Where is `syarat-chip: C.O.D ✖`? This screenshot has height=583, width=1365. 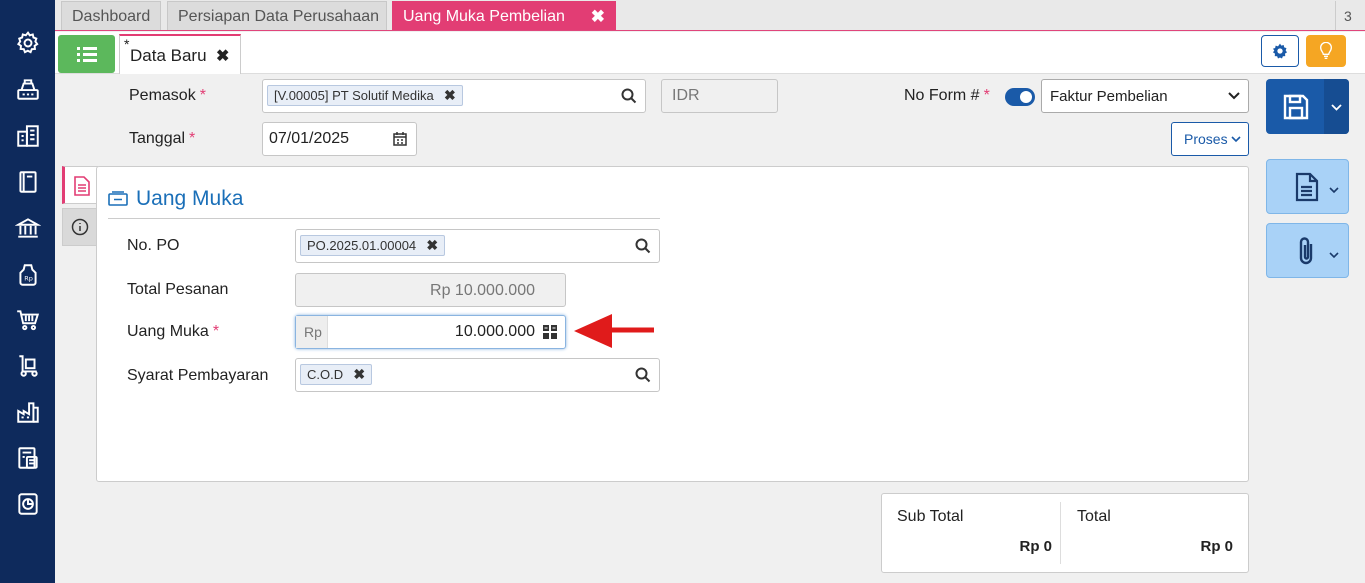
syarat-chip: C.O.D ✖ is located at coordinates (336, 374).